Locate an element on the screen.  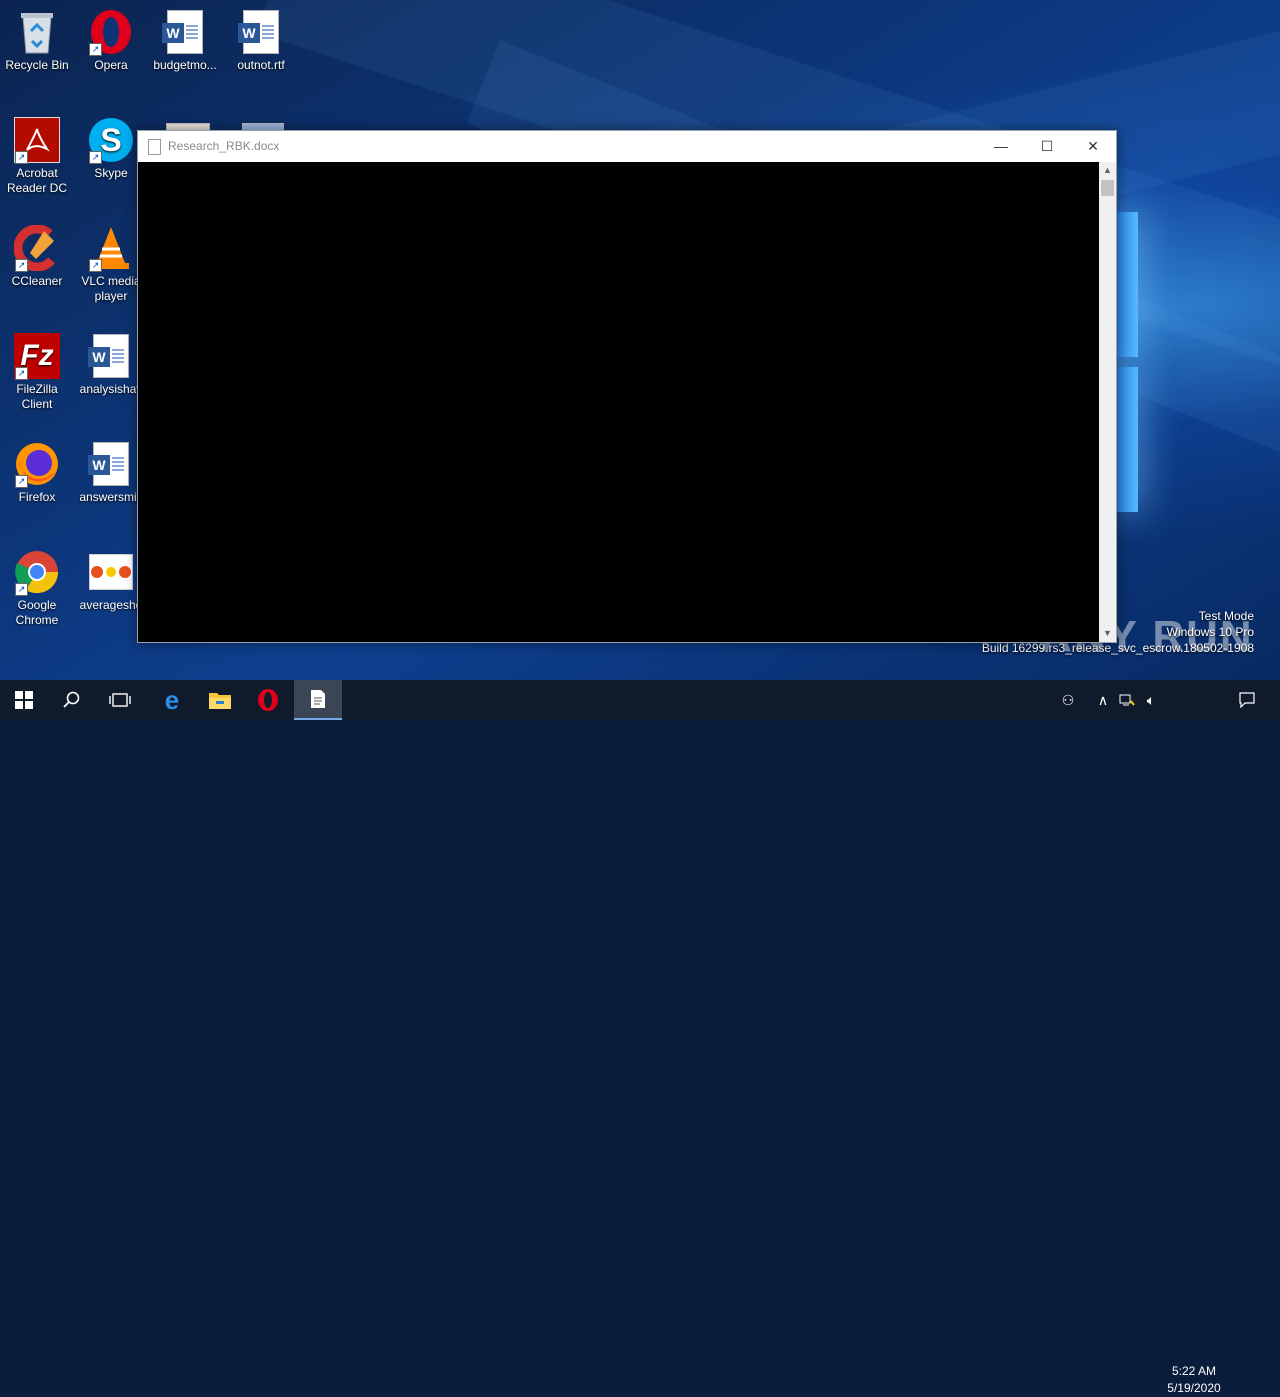
desktop-icon-outnot: W outnot.rtf is located at coordinates (261, 40).